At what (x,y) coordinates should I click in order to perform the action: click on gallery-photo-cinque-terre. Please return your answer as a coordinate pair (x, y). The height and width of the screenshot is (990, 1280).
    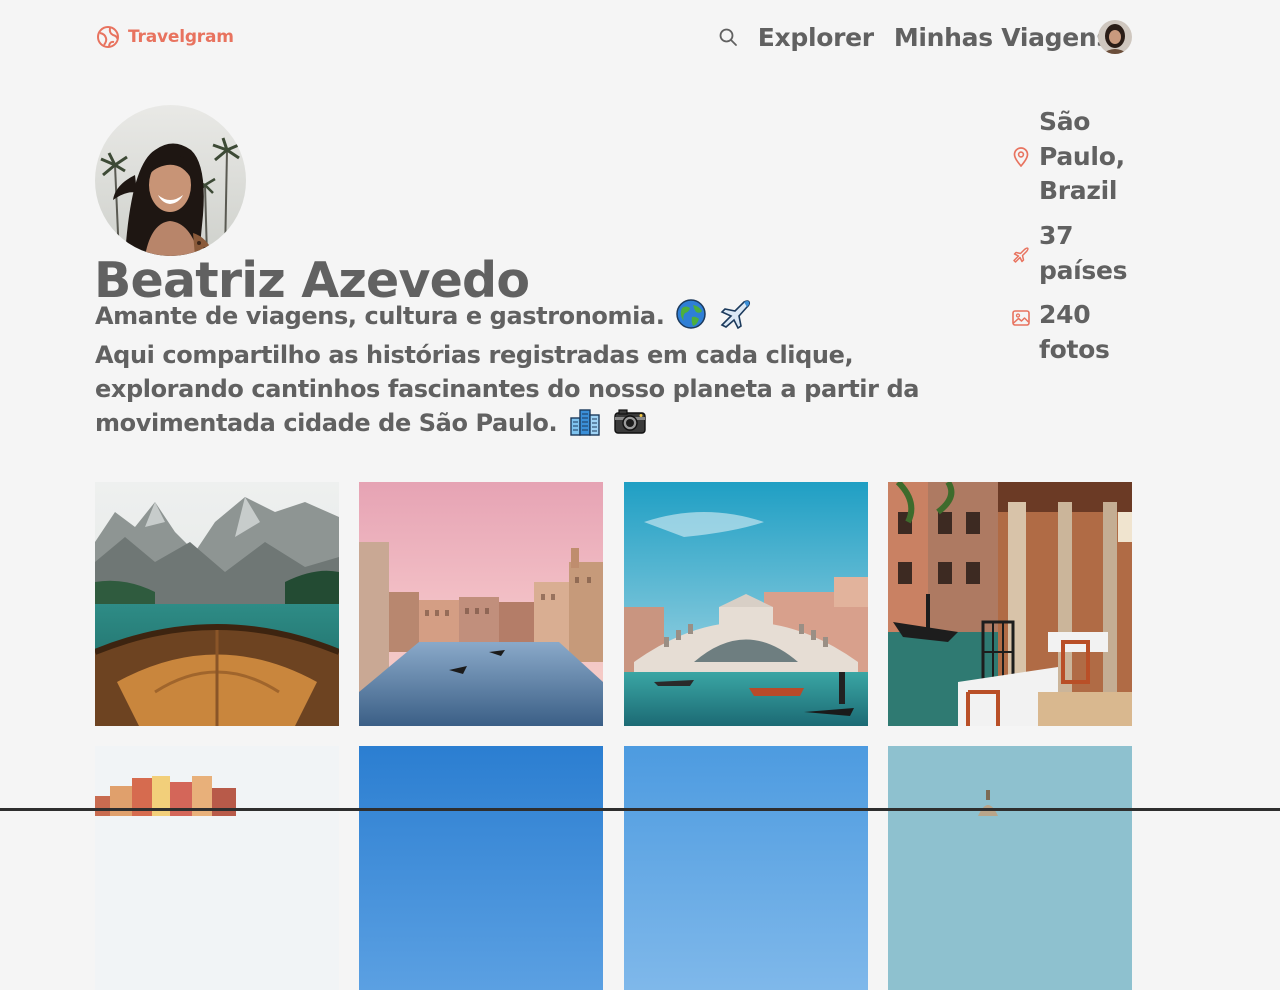
    Looking at the image, I should click on (217, 868).